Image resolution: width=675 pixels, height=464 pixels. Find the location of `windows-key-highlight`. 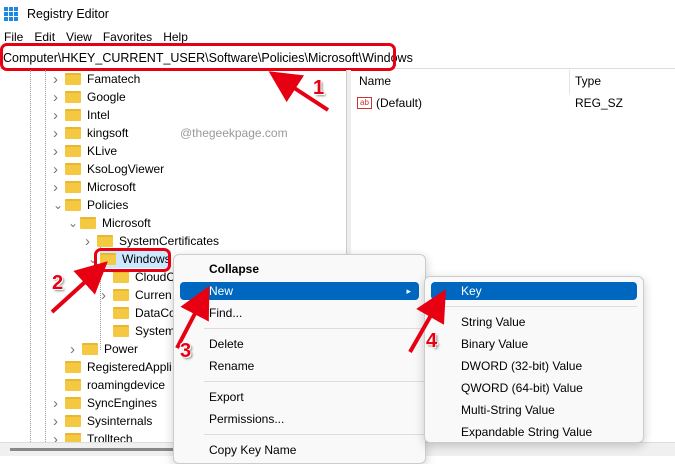

windows-key-highlight is located at coordinates (132, 260).